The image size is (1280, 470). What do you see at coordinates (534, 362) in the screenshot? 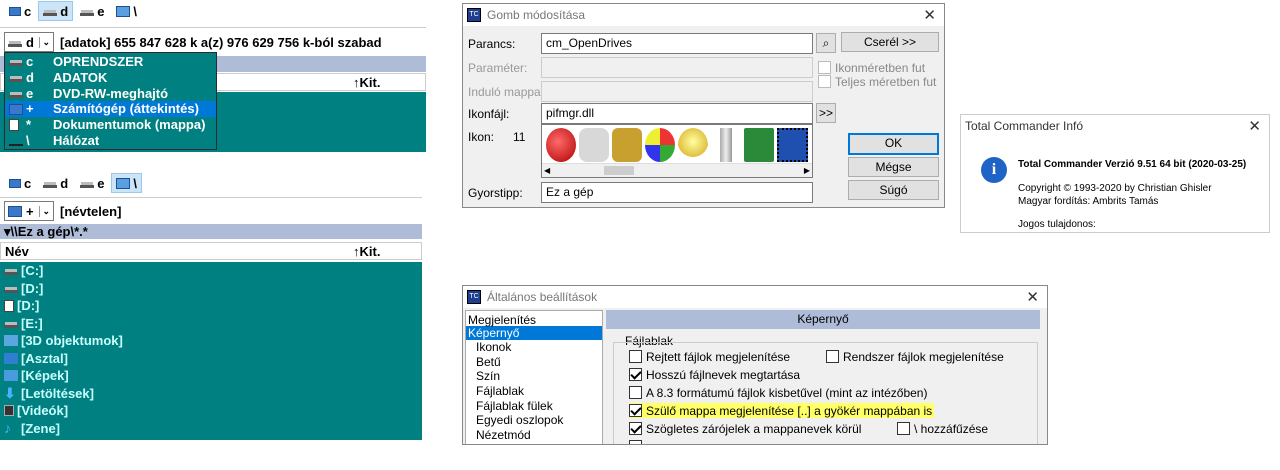
I see `tree-item-betu: Betű` at bounding box center [534, 362].